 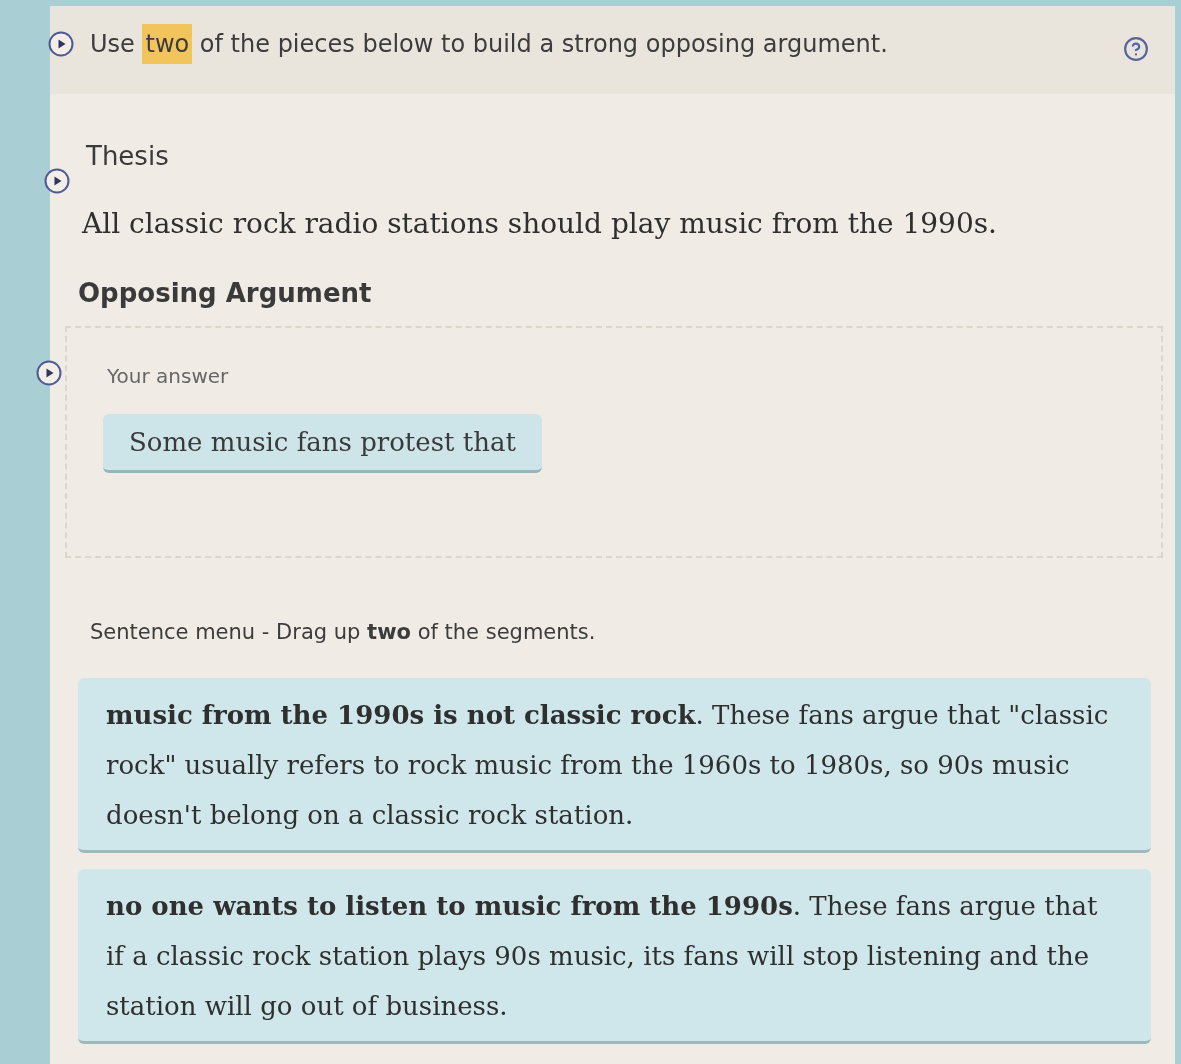 I want to click on help-icon, so click(x=1136, y=49).